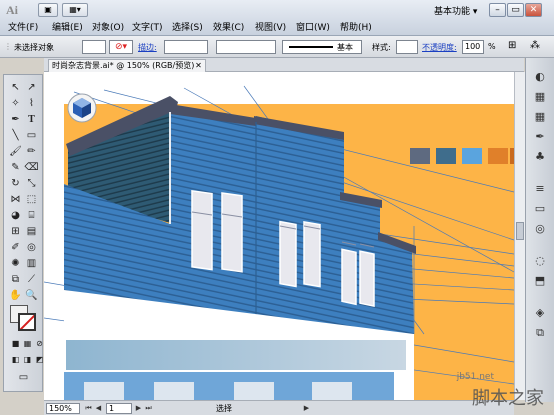 This screenshot has height=415, width=554. Describe the element at coordinates (306, 408) in the screenshot. I see `status-menu-icon: ▶` at that location.